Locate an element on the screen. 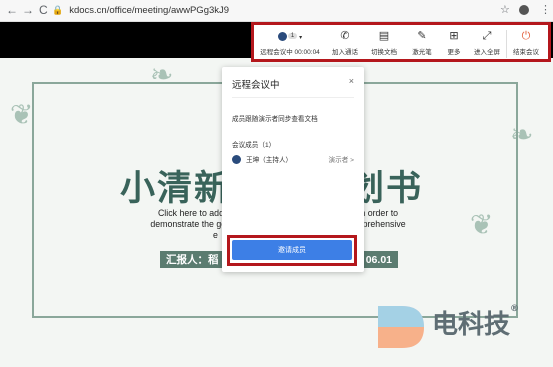  lock-icon: 🔒 is located at coordinates (58, 10).